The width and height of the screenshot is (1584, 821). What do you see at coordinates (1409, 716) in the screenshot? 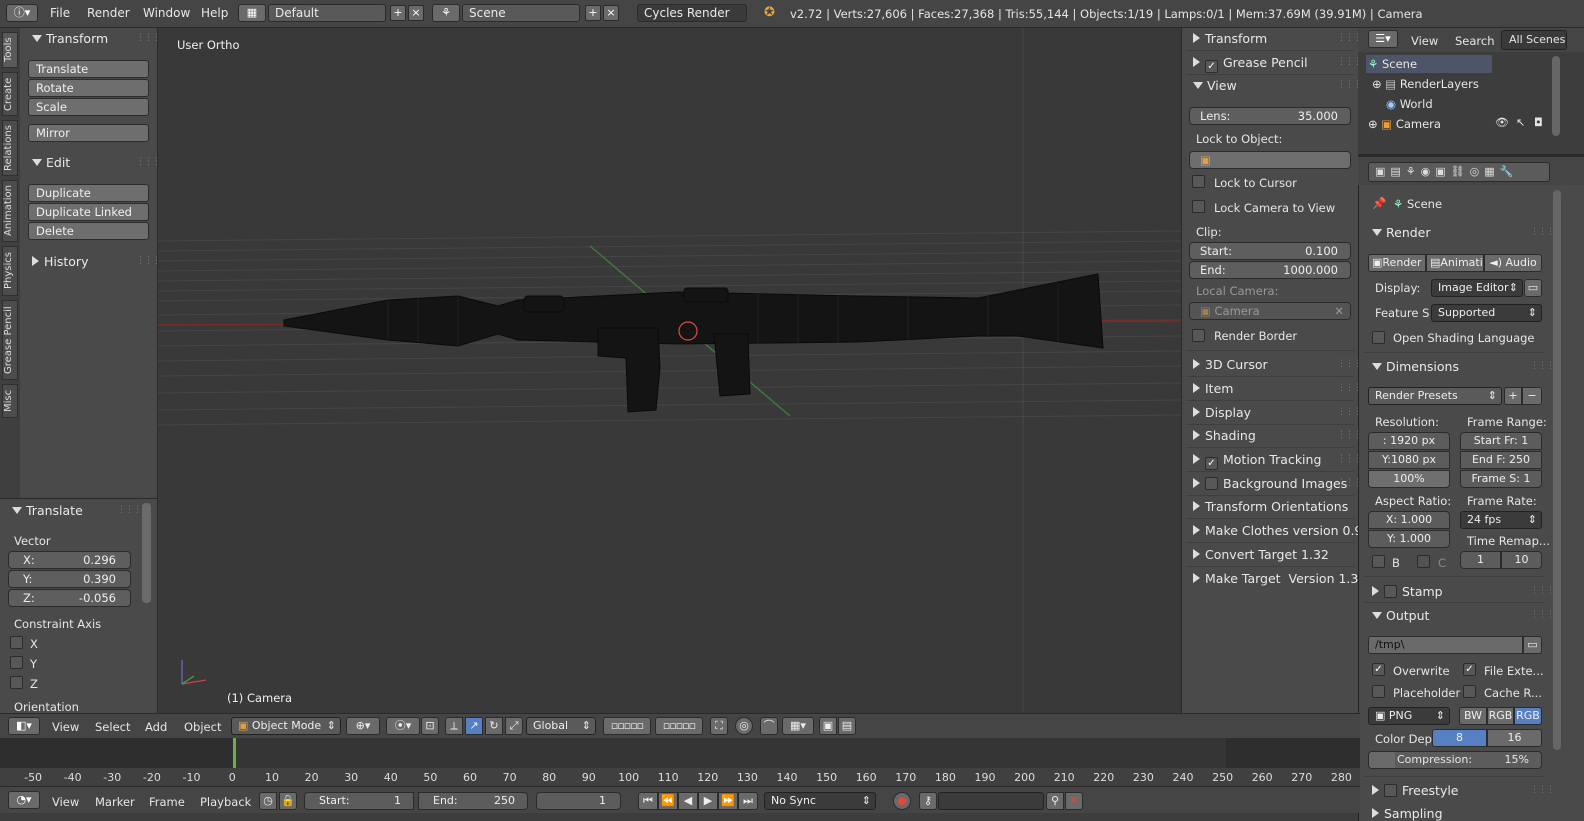
I see `file-format-select: ▣ PNG ⇕` at bounding box center [1409, 716].